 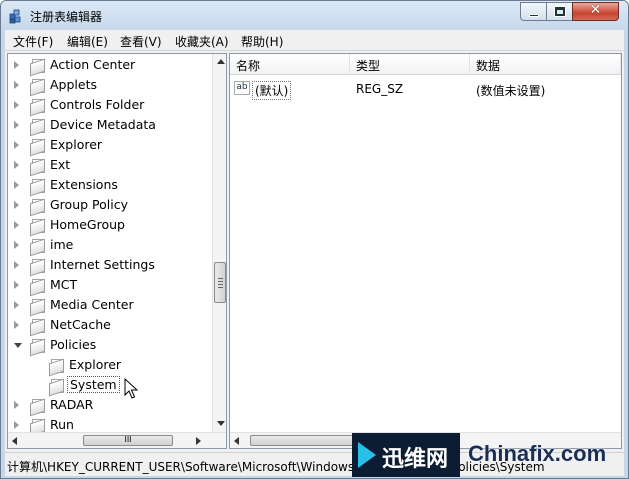 I want to click on tree-item: Controls Folder, so click(x=108, y=105).